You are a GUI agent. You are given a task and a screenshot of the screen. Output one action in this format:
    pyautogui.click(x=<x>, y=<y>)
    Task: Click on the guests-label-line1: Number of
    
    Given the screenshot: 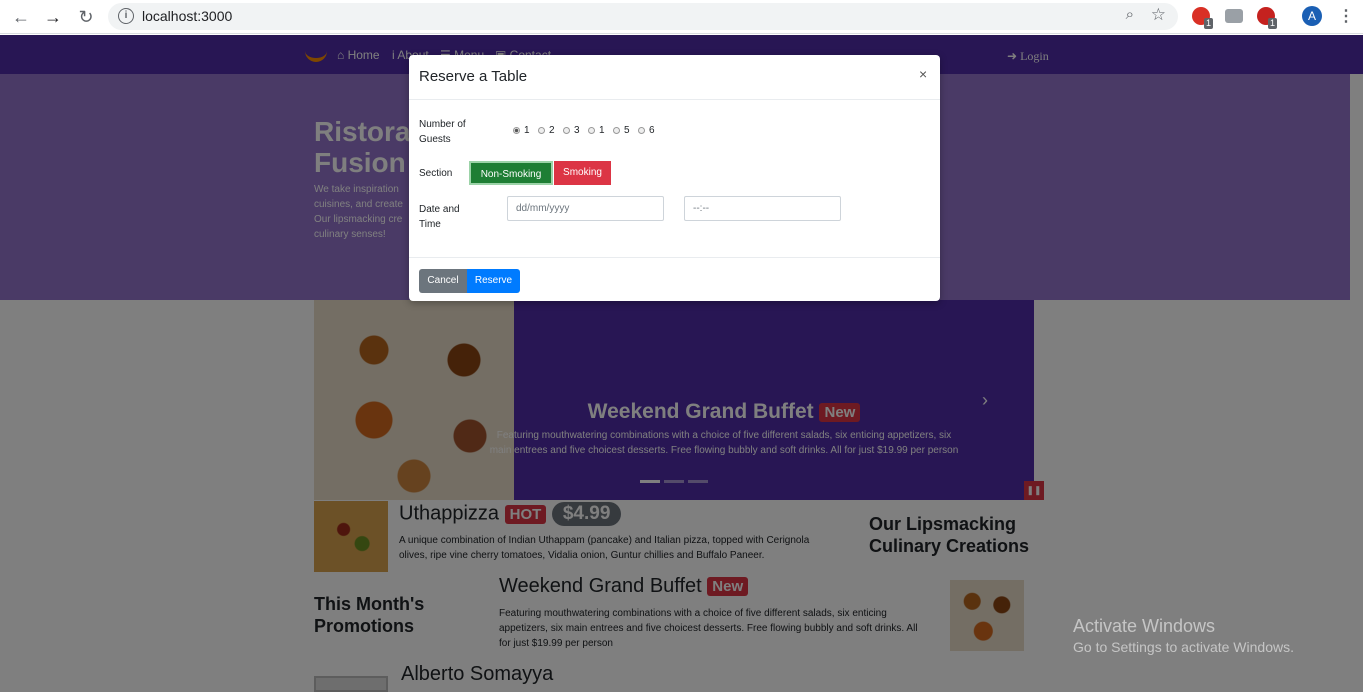 What is the action you would take?
    pyautogui.click(x=442, y=124)
    